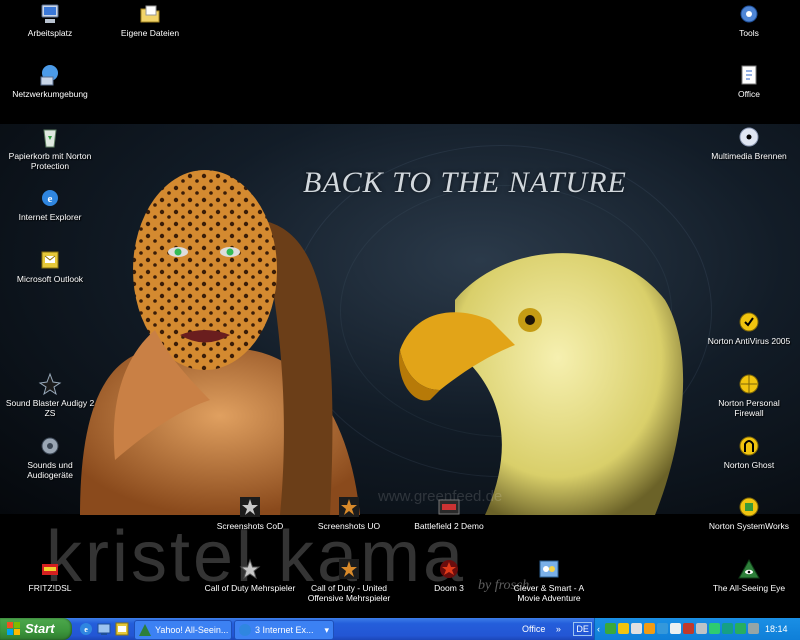 This screenshot has height=640, width=800. What do you see at coordinates (541, 384) in the screenshot?
I see `wallpaper-eagle-image` at bounding box center [541, 384].